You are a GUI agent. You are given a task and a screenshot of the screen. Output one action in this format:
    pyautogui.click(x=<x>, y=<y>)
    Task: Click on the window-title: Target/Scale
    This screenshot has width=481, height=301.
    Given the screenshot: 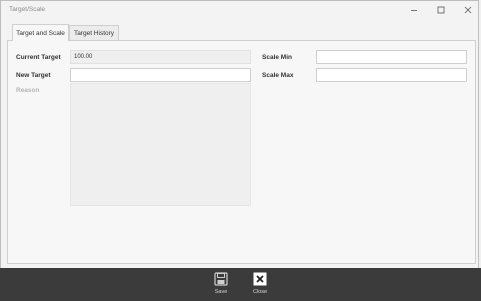 What is the action you would take?
    pyautogui.click(x=27, y=9)
    